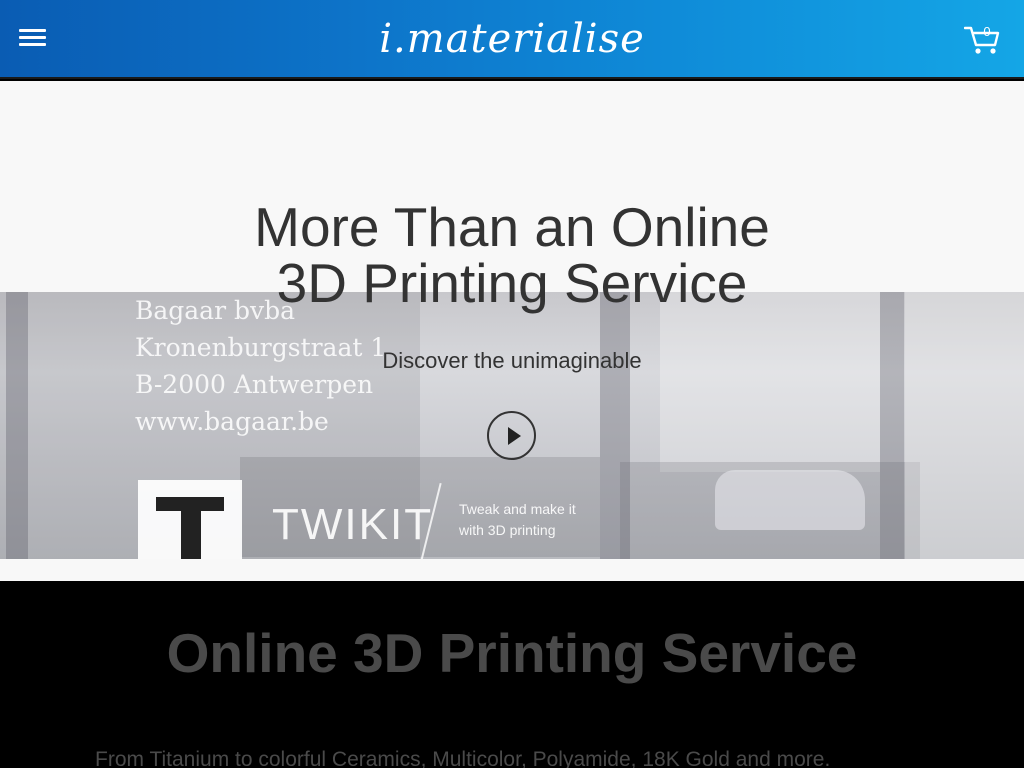  Describe the element at coordinates (790, 500) in the screenshot. I see `photo-car` at that location.